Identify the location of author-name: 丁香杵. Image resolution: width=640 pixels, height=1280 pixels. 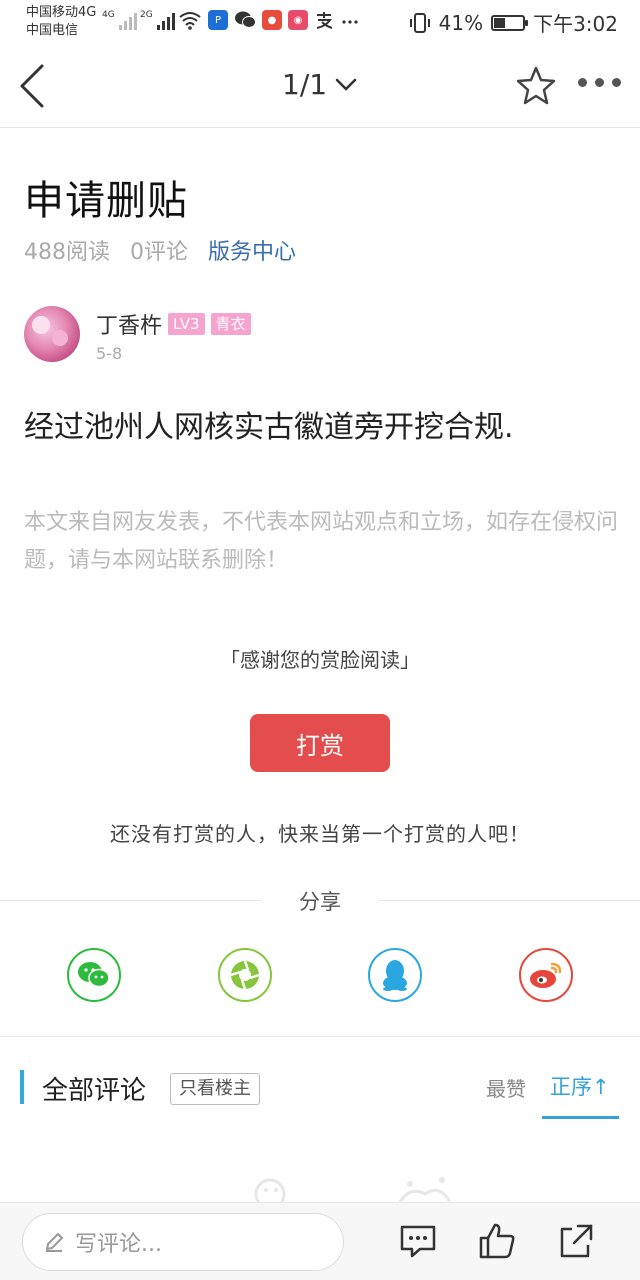
(129, 324).